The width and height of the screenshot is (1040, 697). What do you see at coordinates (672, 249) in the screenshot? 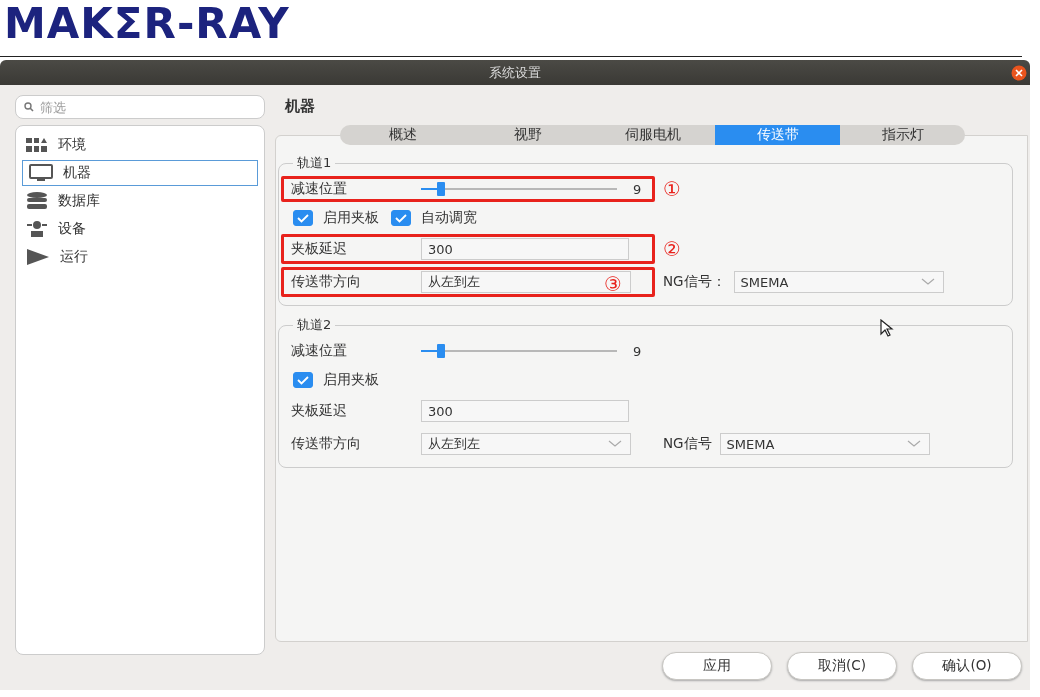
I see `callout-number: ②` at bounding box center [672, 249].